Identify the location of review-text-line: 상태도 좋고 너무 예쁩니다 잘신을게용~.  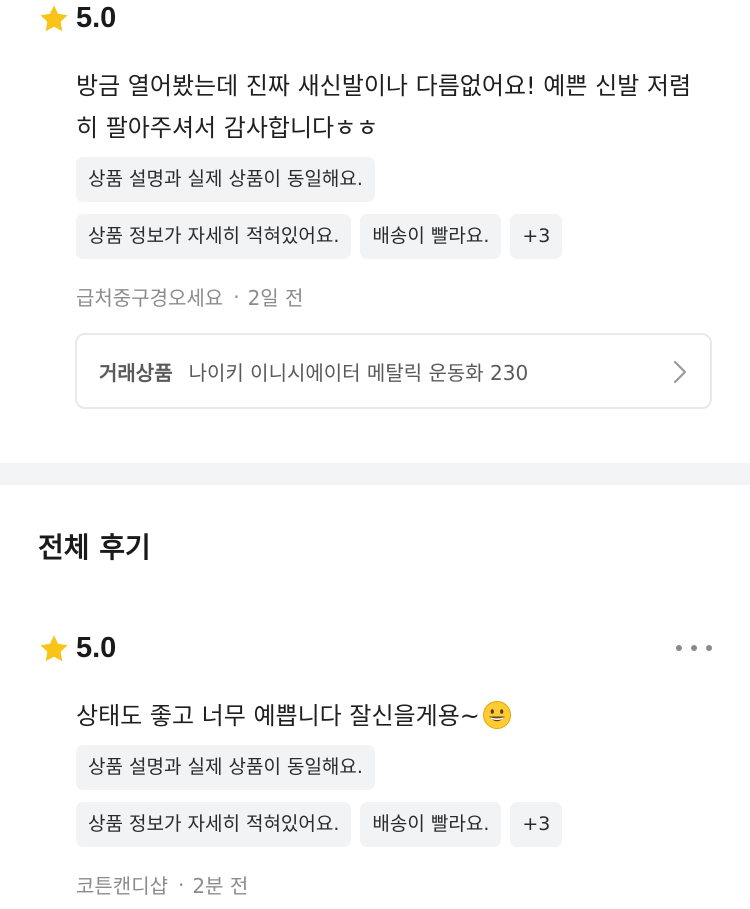
(278, 716).